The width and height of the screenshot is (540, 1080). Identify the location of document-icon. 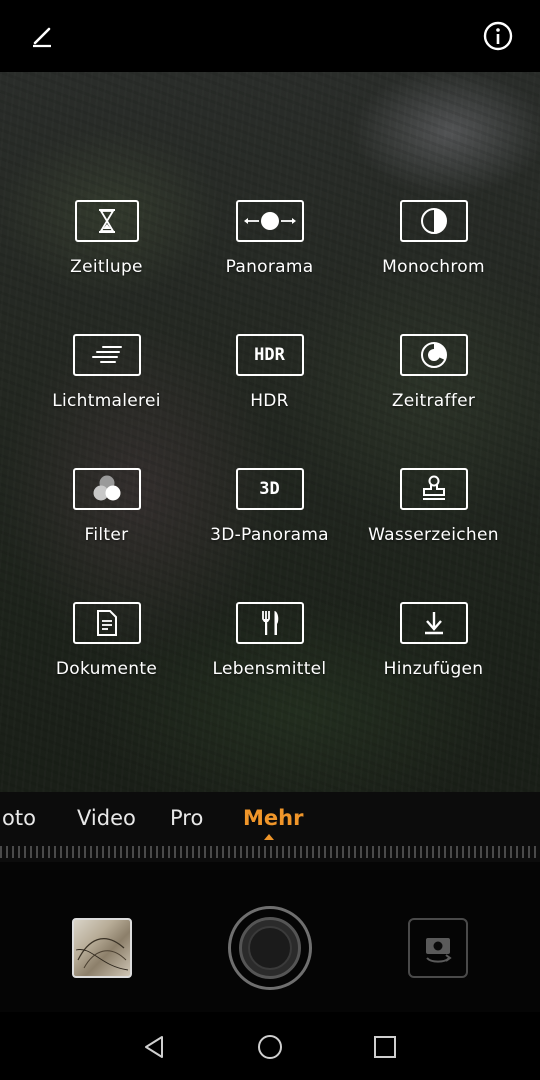
(106, 623).